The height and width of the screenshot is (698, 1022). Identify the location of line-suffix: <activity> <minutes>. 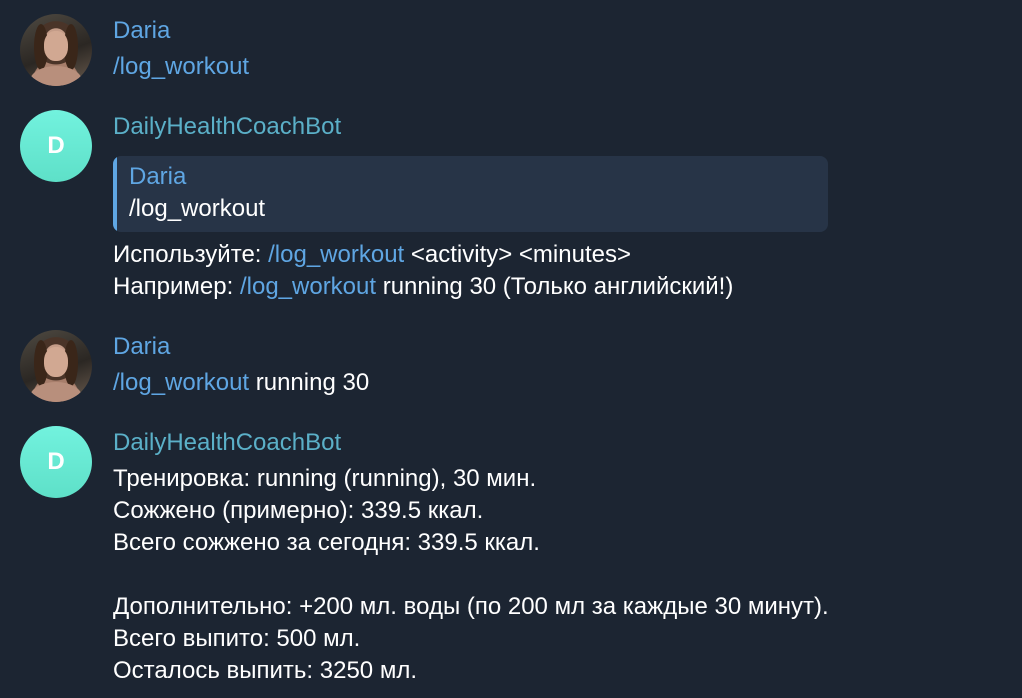
(517, 254).